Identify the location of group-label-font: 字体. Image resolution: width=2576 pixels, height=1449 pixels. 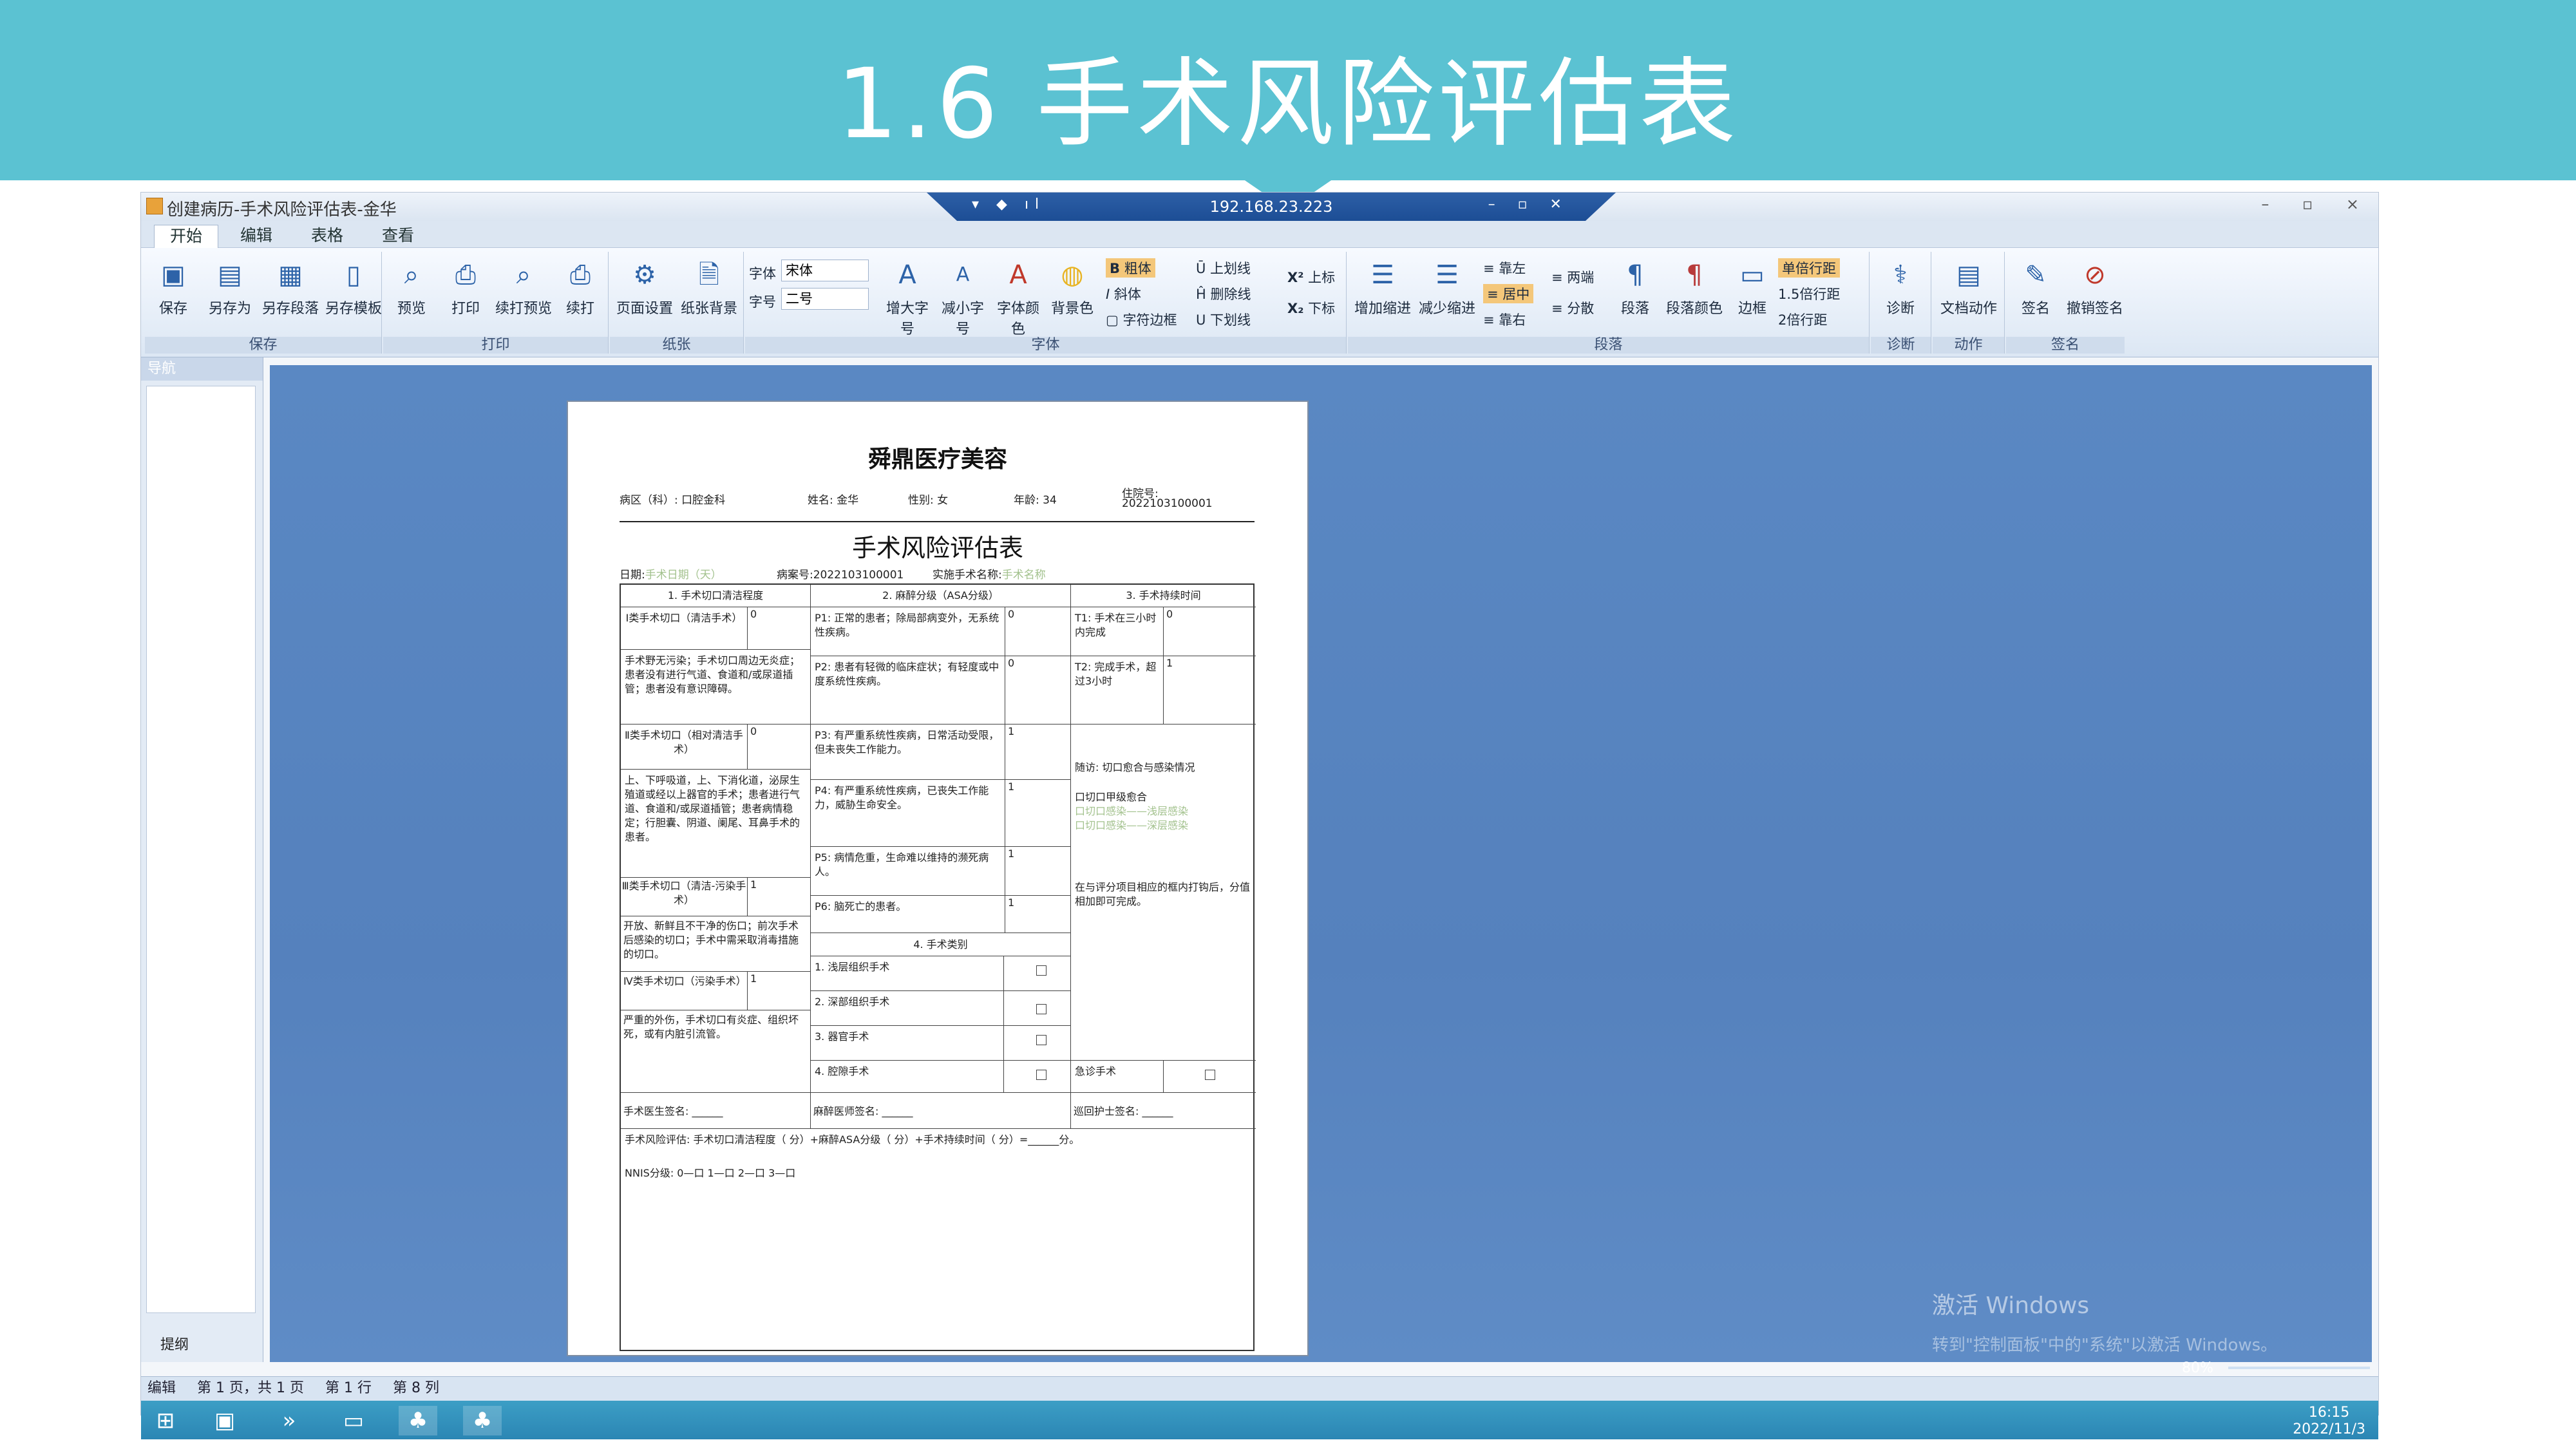
(1045, 346).